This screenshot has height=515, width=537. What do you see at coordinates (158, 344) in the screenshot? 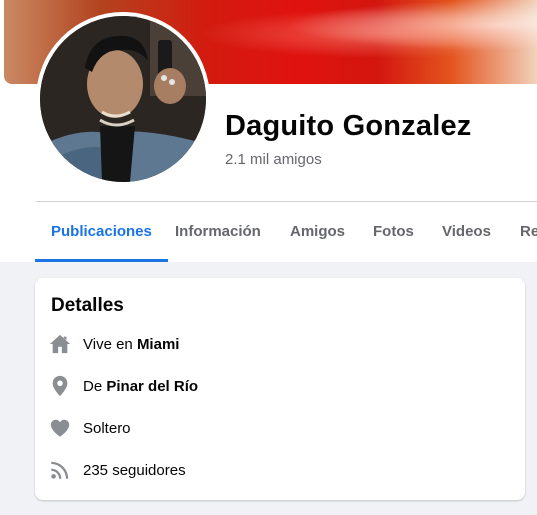
I see `detail-value-link: Miami` at bounding box center [158, 344].